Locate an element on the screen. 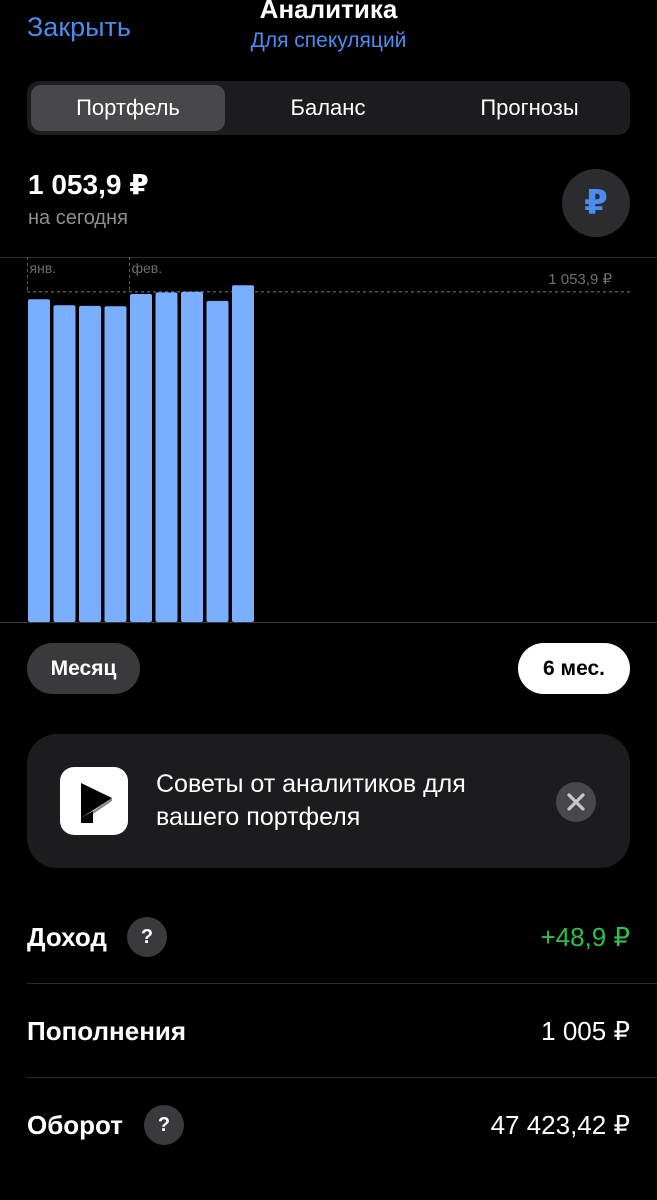 The width and height of the screenshot is (657, 1200). tab-balance: Баланс is located at coordinates (328, 108).